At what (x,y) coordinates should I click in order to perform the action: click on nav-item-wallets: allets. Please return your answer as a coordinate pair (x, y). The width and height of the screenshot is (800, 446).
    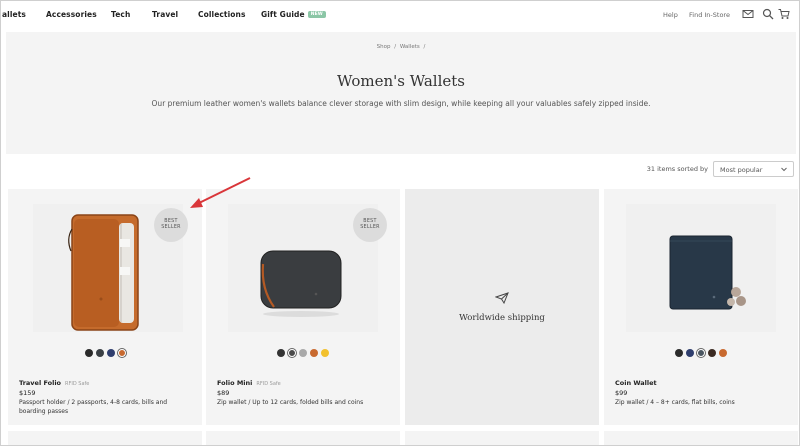
    Looking at the image, I should click on (14, 14).